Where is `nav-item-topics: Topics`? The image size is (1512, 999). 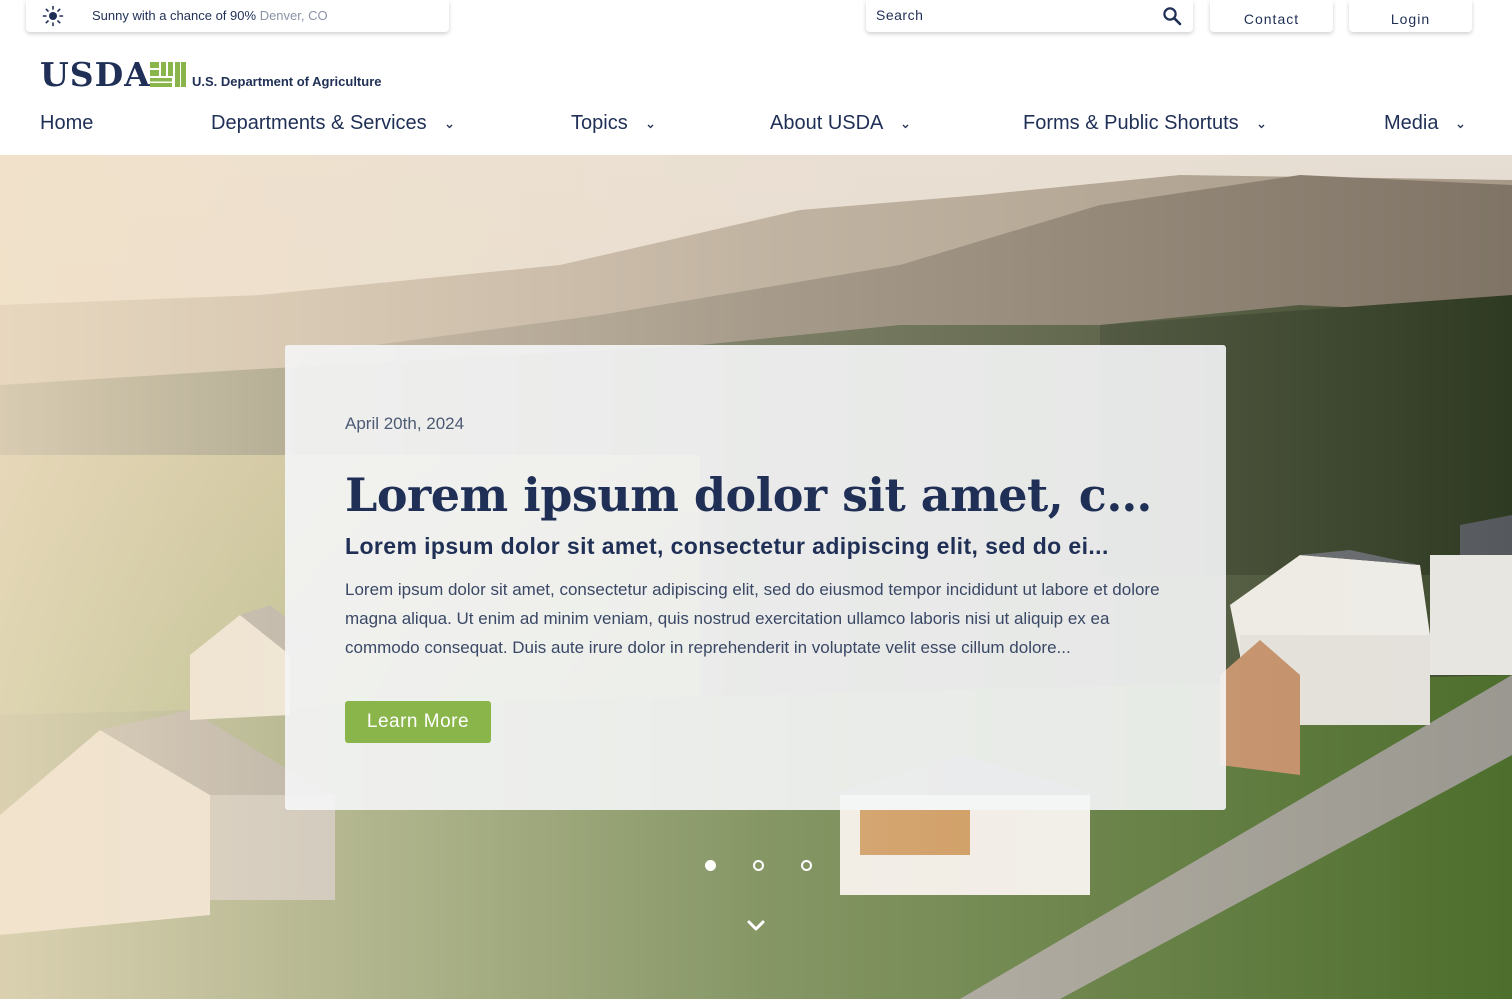 nav-item-topics: Topics is located at coordinates (613, 123).